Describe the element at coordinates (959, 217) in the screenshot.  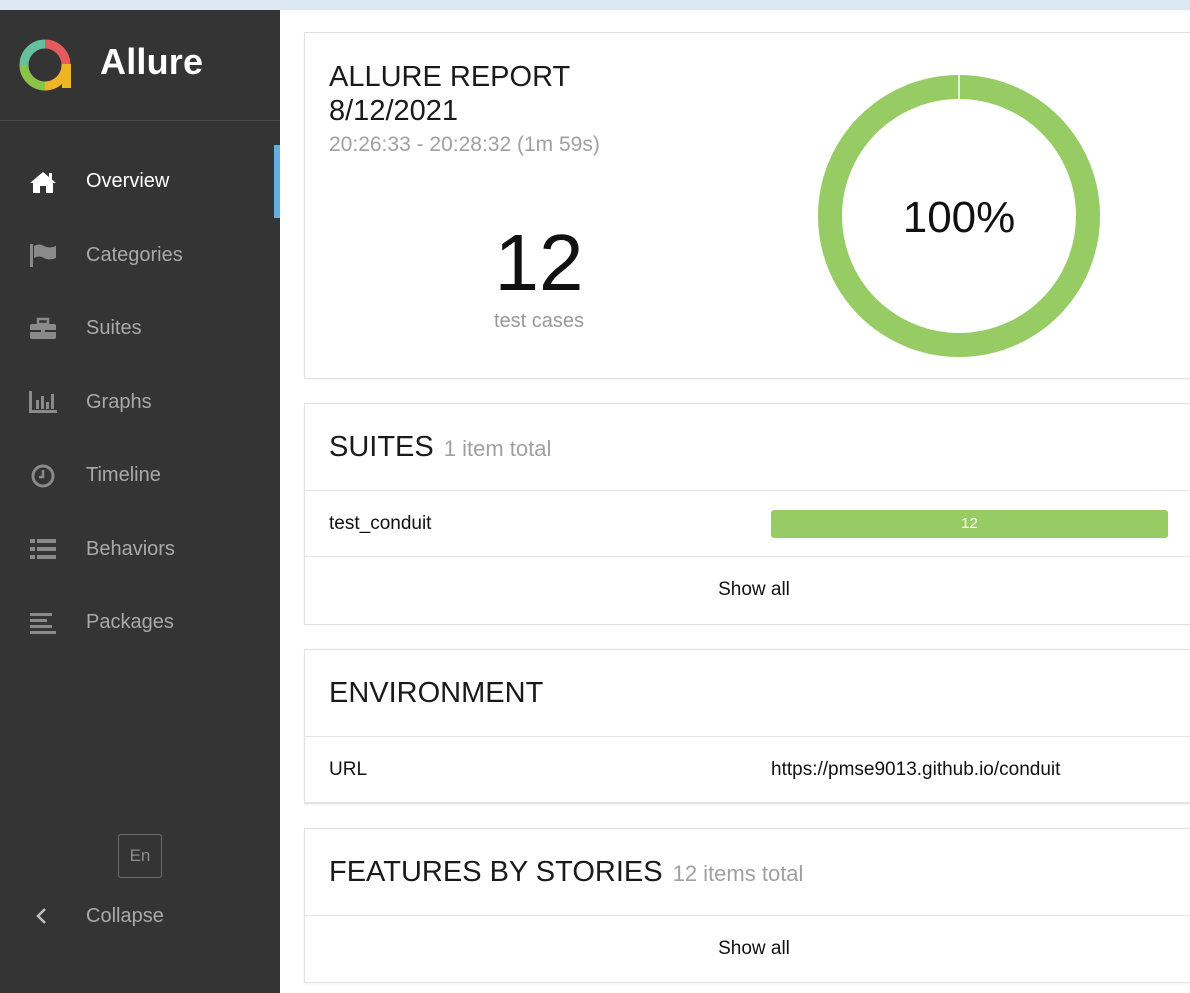
I see `pass-rate-label: 100%` at that location.